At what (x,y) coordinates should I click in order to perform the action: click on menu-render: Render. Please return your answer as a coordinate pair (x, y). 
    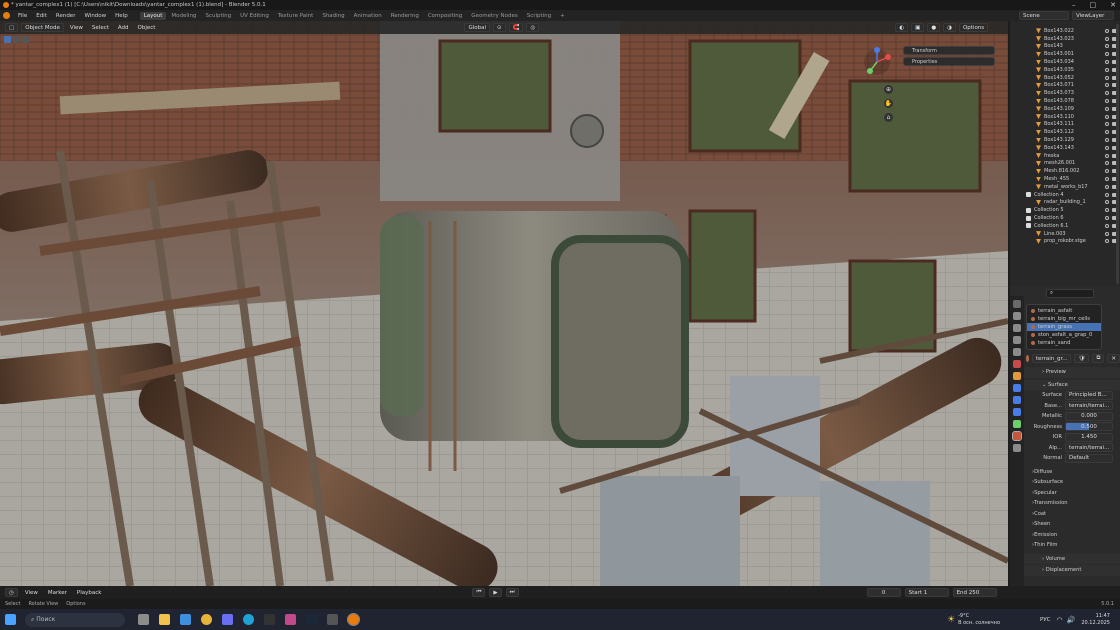
    Looking at the image, I should click on (66, 16).